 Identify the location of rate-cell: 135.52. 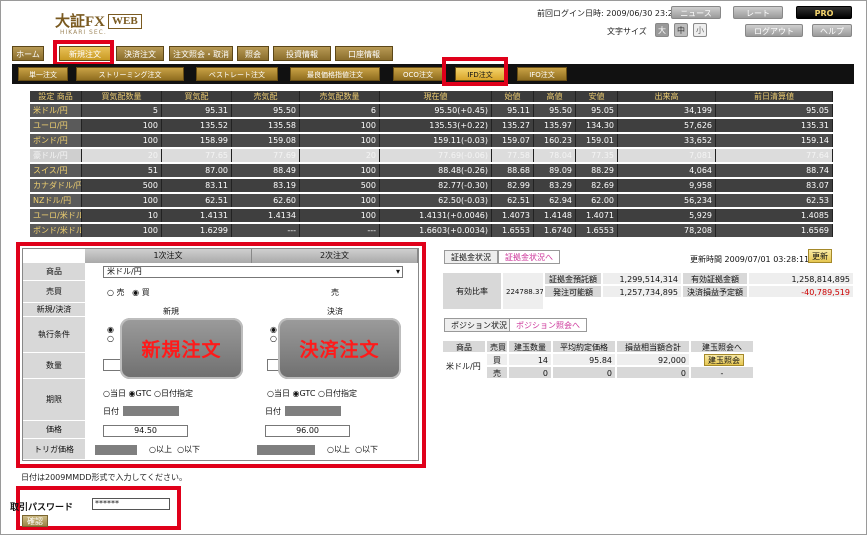
(197, 125).